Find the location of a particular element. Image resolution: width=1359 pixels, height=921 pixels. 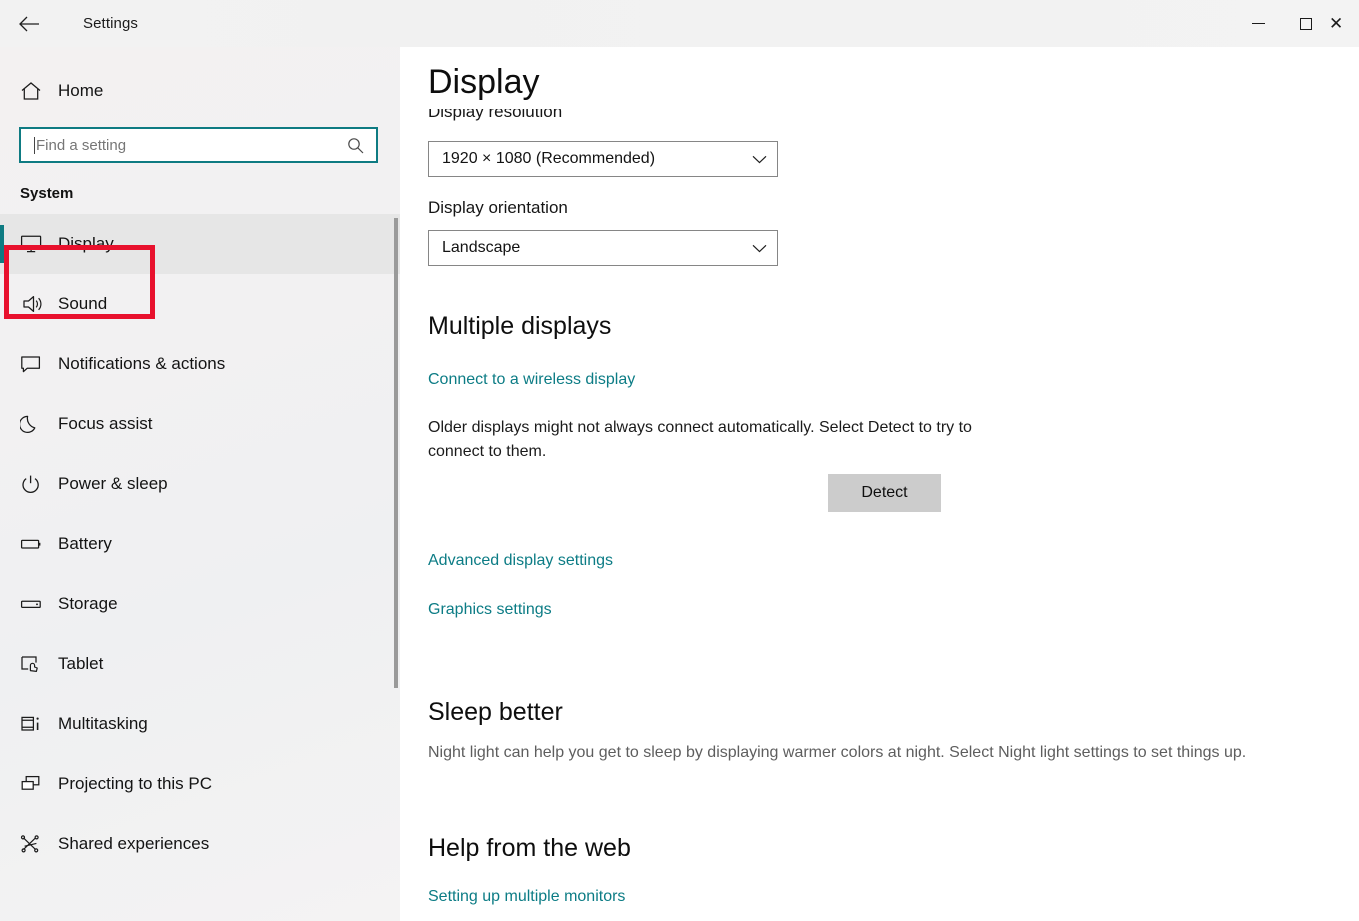

window-controls: ✕ is located at coordinates (1297, 23).